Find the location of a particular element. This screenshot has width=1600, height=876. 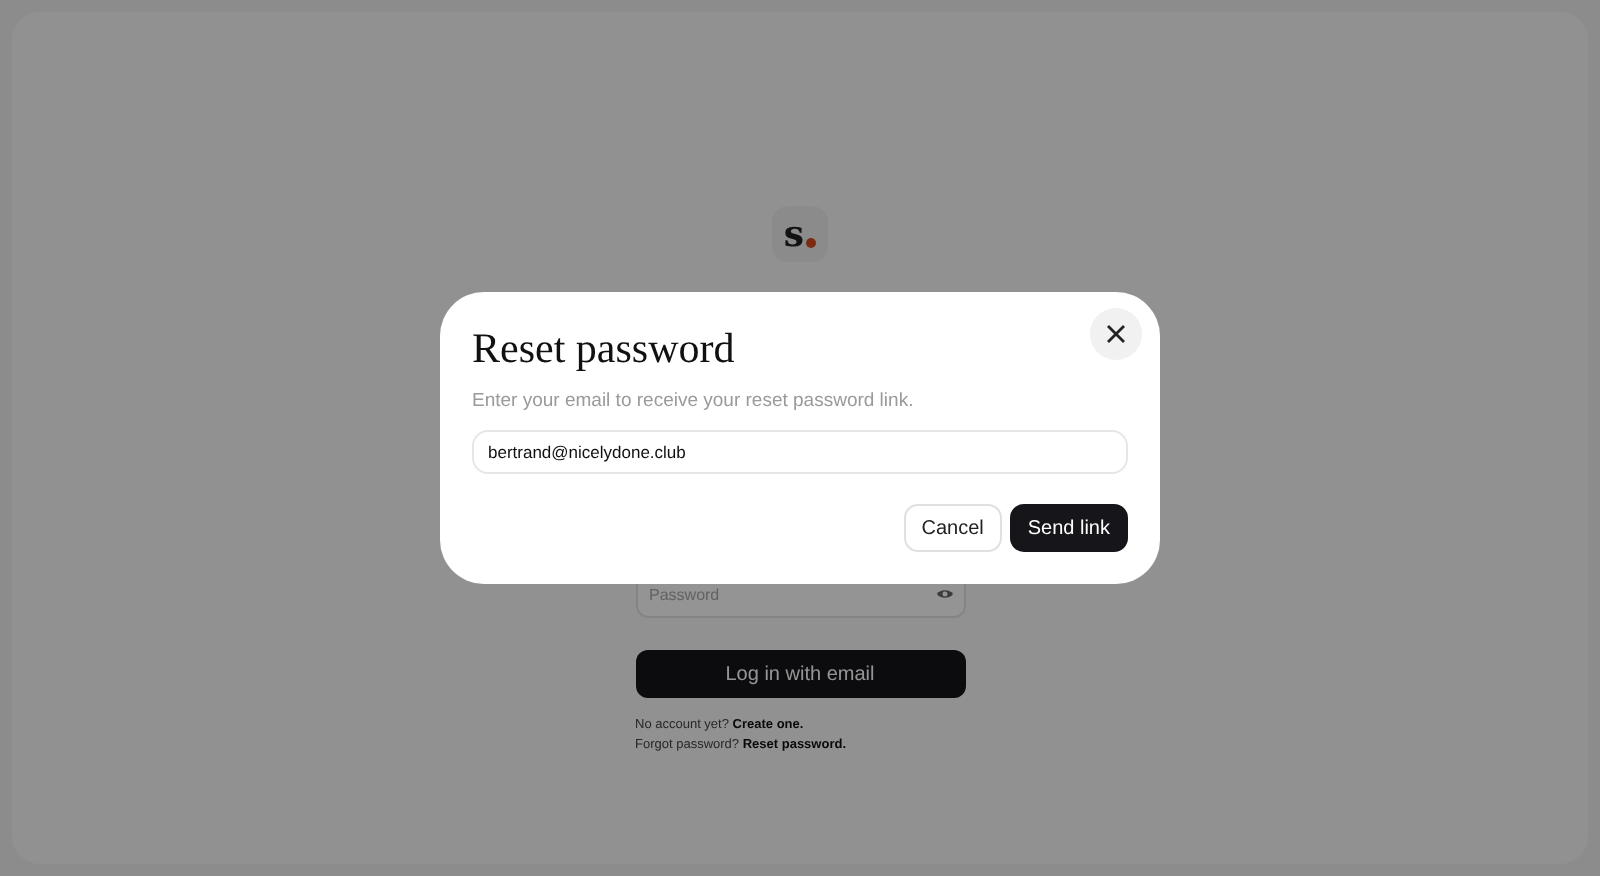

close-button is located at coordinates (1116, 334).